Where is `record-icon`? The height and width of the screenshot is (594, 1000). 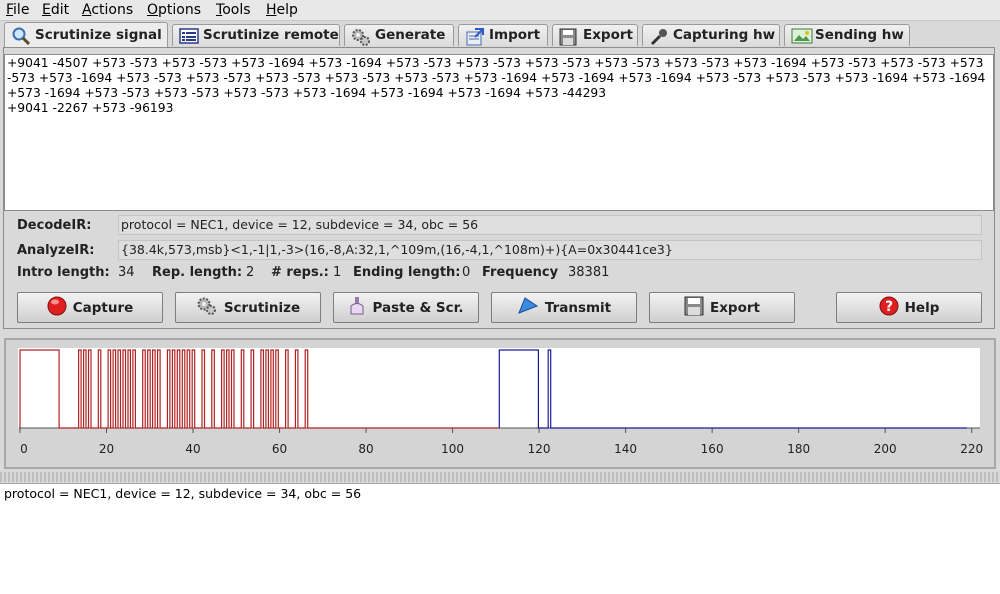
record-icon is located at coordinates (57, 308).